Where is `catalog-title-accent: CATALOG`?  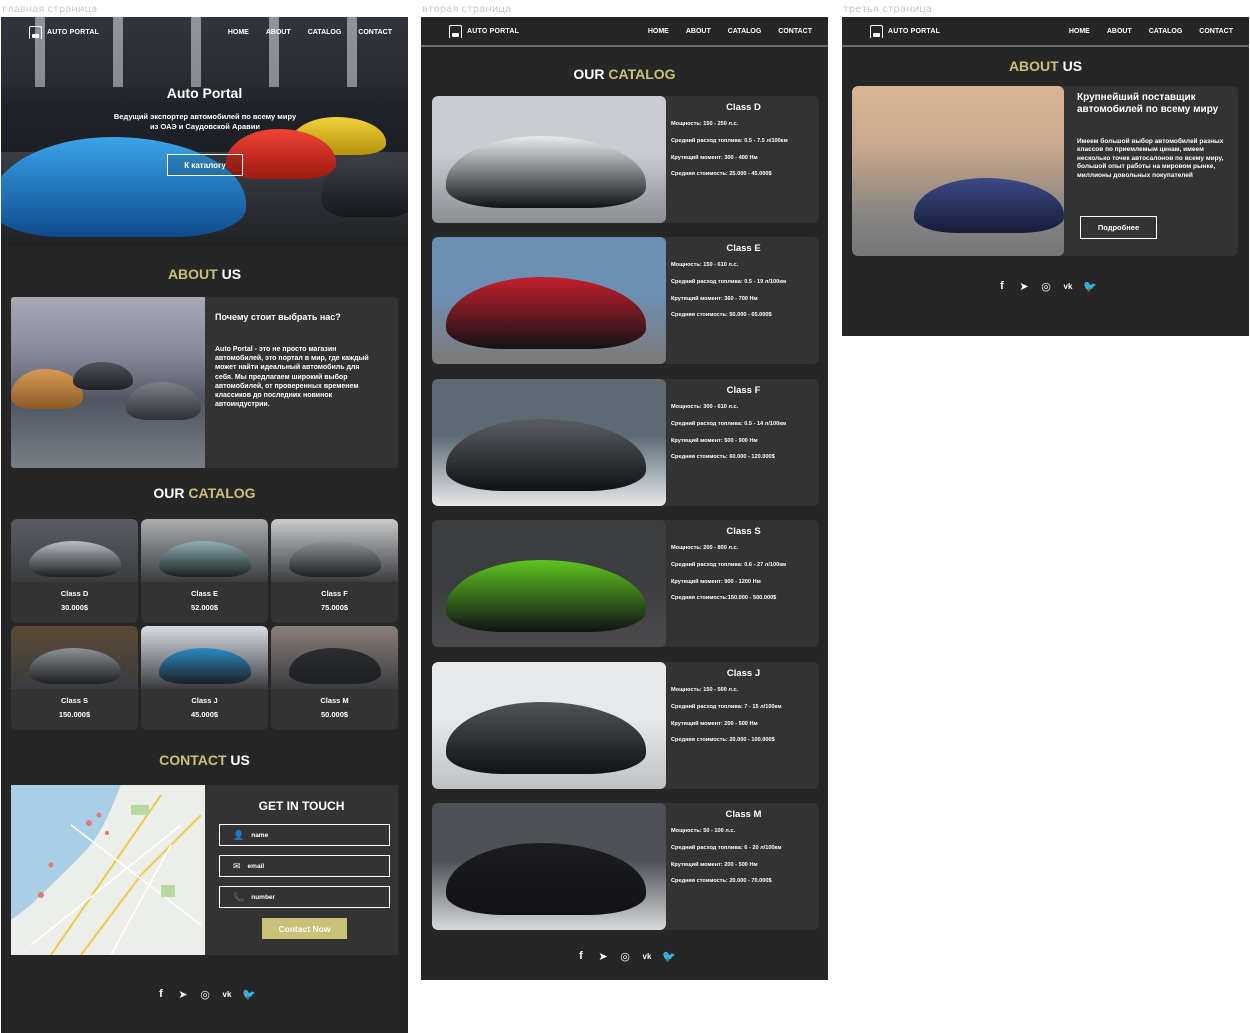
catalog-title-accent: CATALOG is located at coordinates (220, 493).